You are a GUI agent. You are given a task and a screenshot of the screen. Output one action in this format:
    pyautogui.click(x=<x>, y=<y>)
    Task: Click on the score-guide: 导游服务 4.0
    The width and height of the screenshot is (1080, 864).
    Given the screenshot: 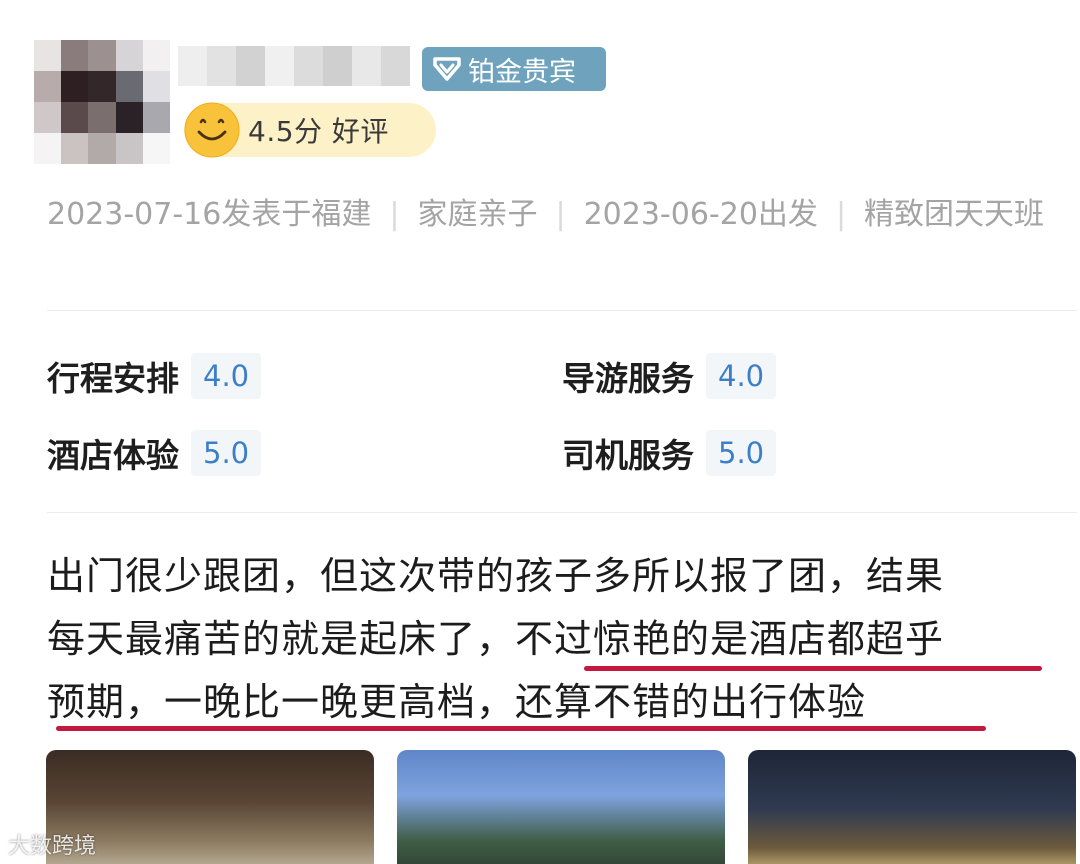 What is the action you would take?
    pyautogui.click(x=669, y=376)
    